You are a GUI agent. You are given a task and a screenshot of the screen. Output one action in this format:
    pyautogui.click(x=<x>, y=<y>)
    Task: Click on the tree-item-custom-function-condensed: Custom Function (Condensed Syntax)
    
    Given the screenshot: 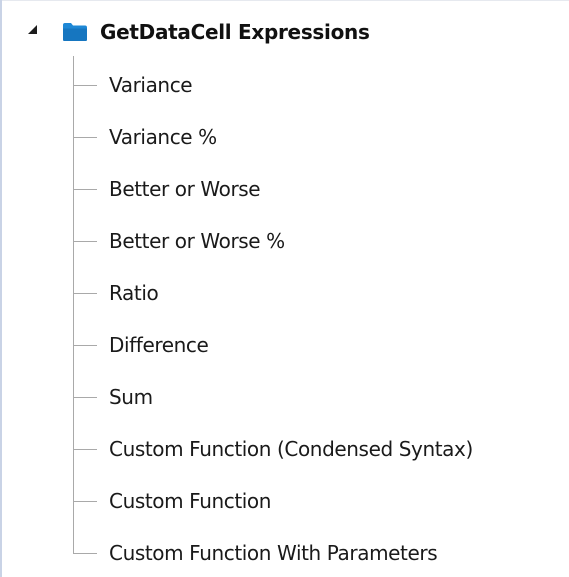 What is the action you would take?
    pyautogui.click(x=318, y=450)
    